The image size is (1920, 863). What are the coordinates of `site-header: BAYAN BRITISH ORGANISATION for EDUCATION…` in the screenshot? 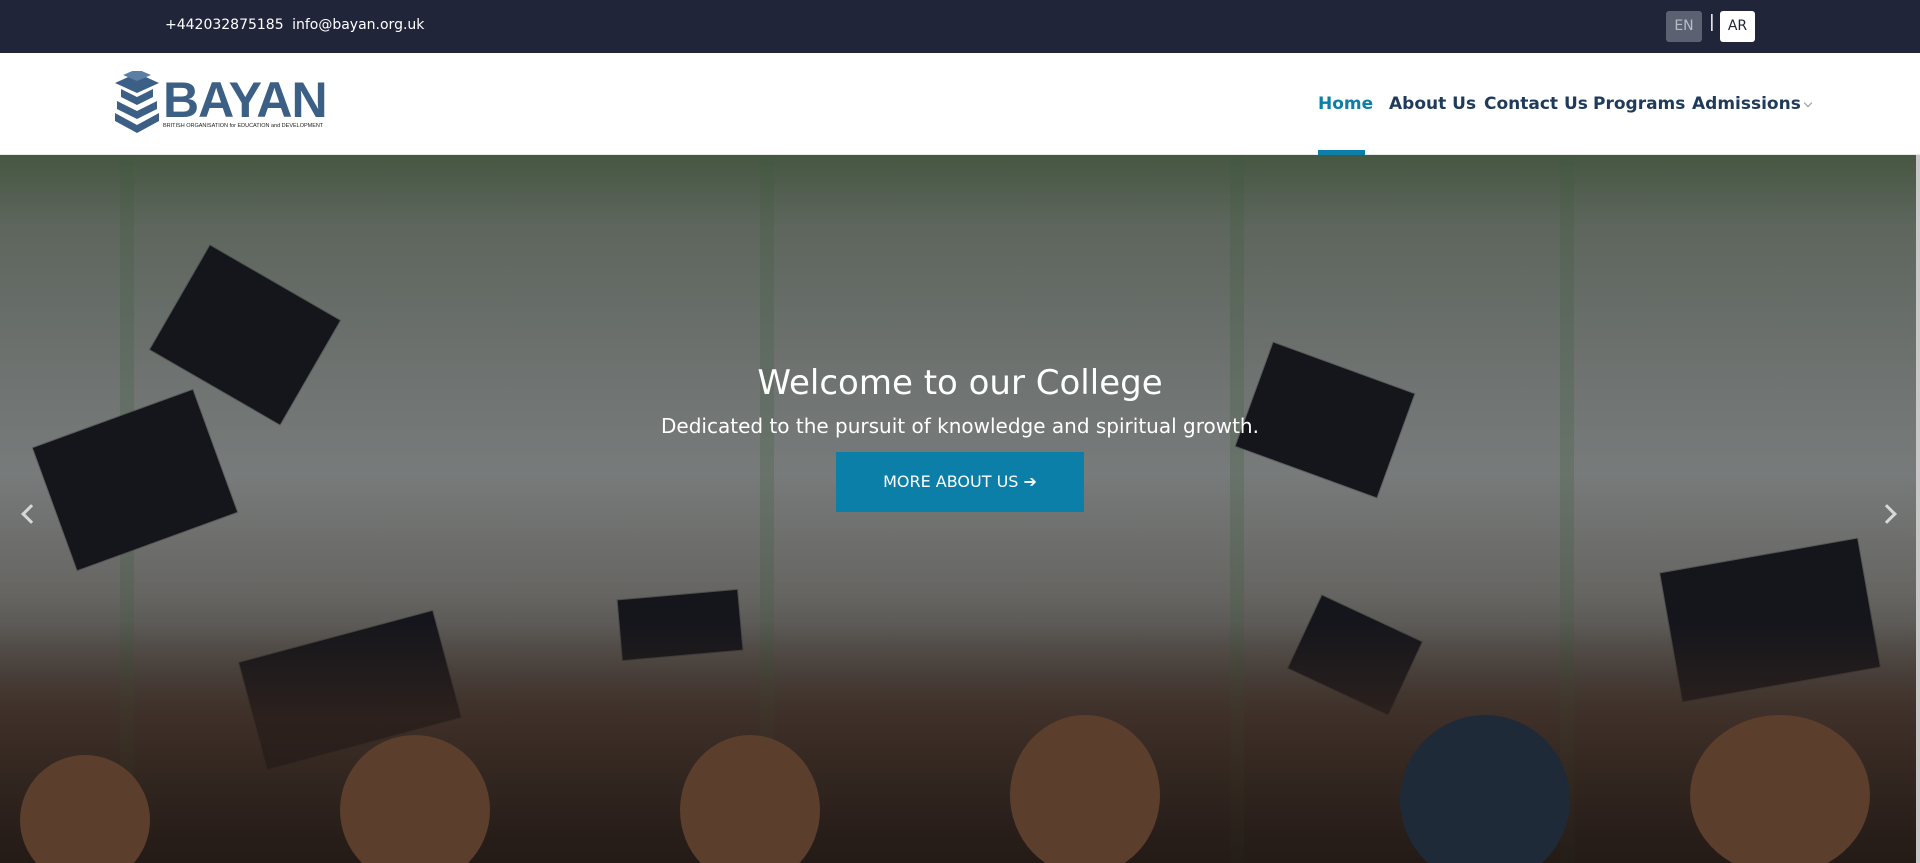 It's located at (960, 104).